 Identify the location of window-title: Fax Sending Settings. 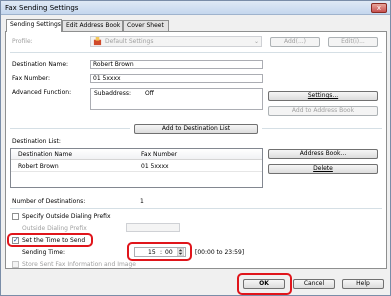
(42, 8).